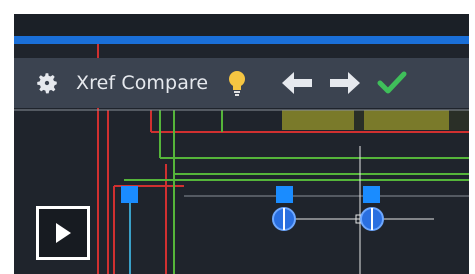 The image size is (475, 274). I want to click on selection-grips, so click(250, 194).